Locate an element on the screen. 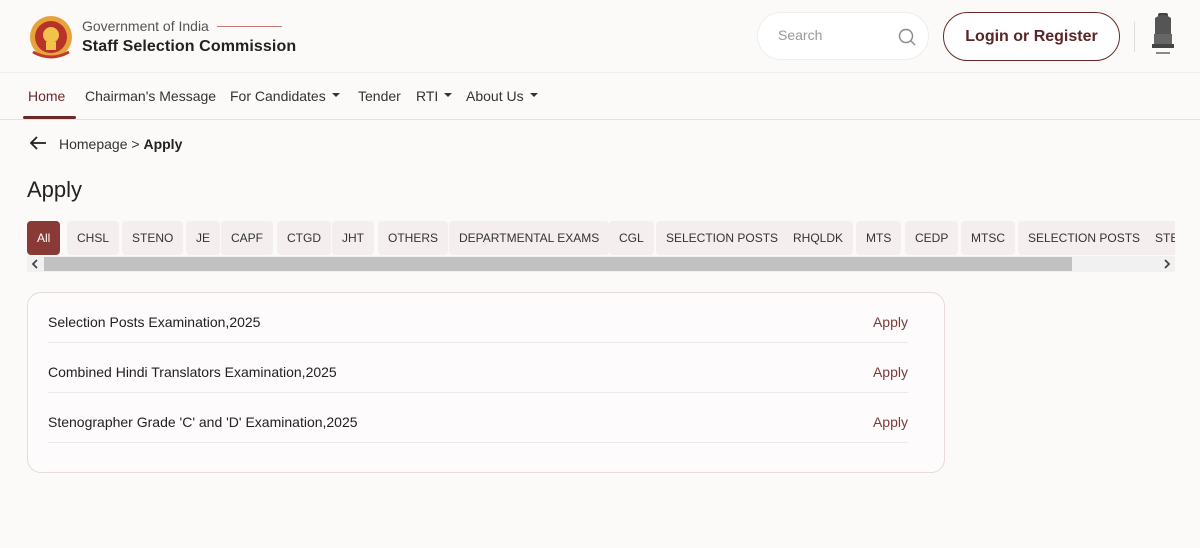 The image size is (1200, 548). page-title: Apply is located at coordinates (55, 189).